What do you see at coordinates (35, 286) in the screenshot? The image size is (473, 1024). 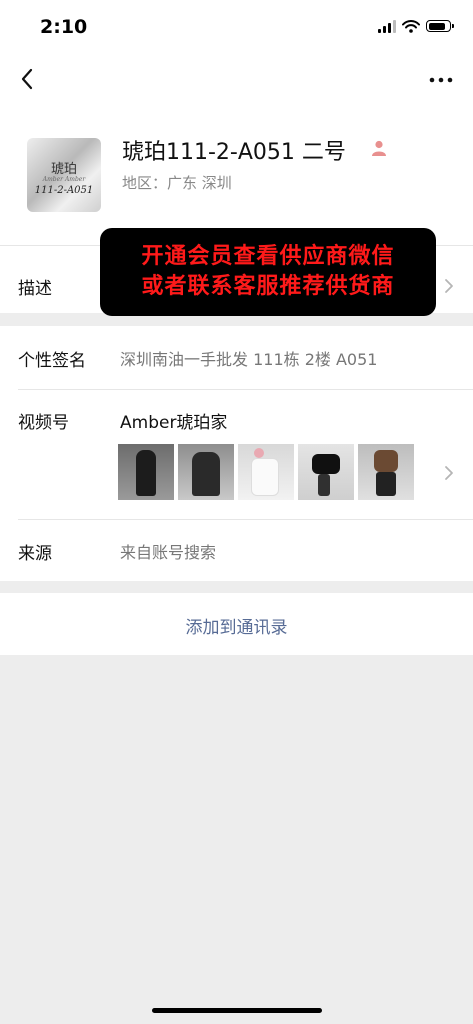 I see `description-label: 描述` at bounding box center [35, 286].